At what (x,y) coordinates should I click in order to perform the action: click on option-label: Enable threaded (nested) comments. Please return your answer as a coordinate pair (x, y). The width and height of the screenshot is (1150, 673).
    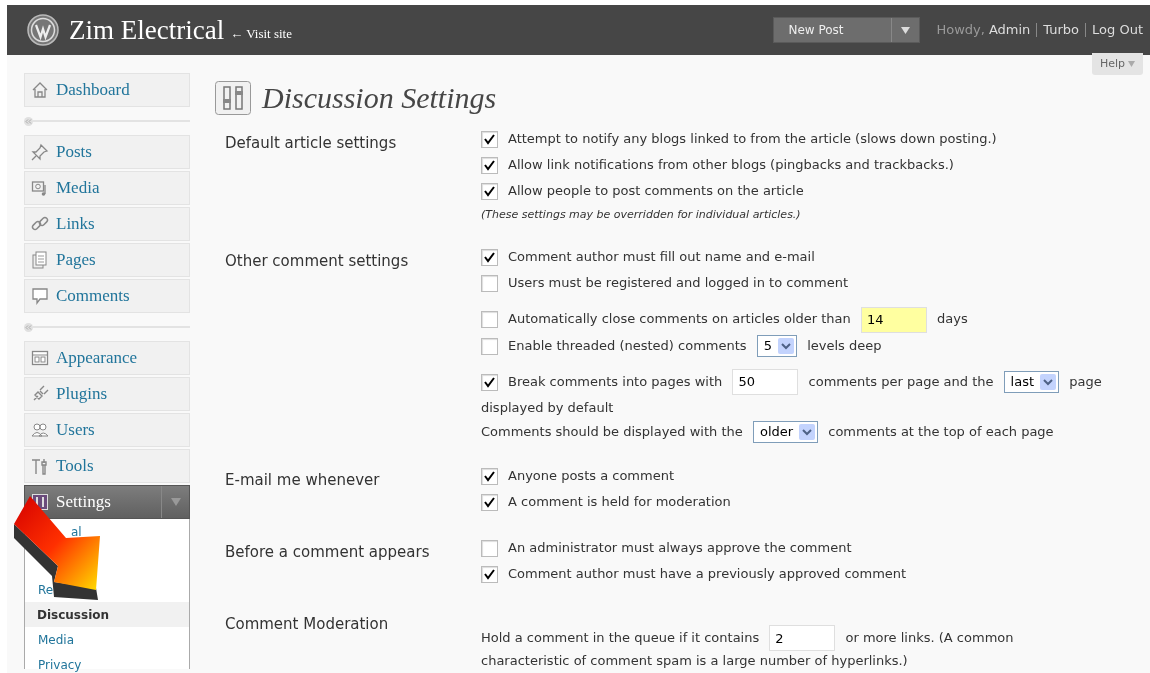
    Looking at the image, I should click on (627, 345).